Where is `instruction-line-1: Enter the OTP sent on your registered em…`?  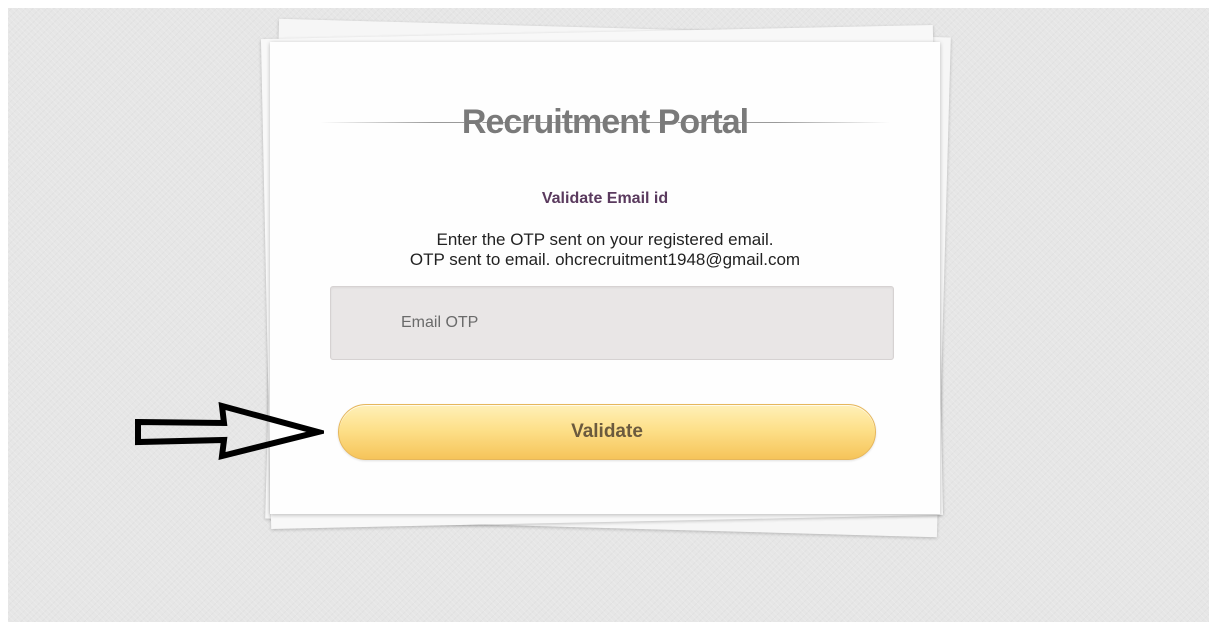
instruction-line-1: Enter the OTP sent on your registered em… is located at coordinates (605, 239).